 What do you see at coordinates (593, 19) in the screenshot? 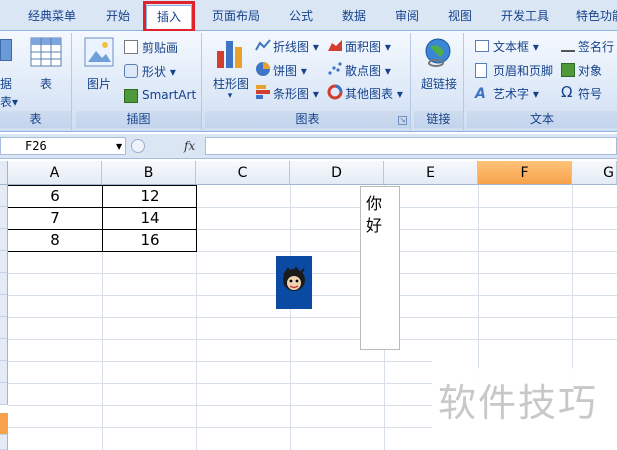
I see `tab-special-features: 特色功能` at bounding box center [593, 19].